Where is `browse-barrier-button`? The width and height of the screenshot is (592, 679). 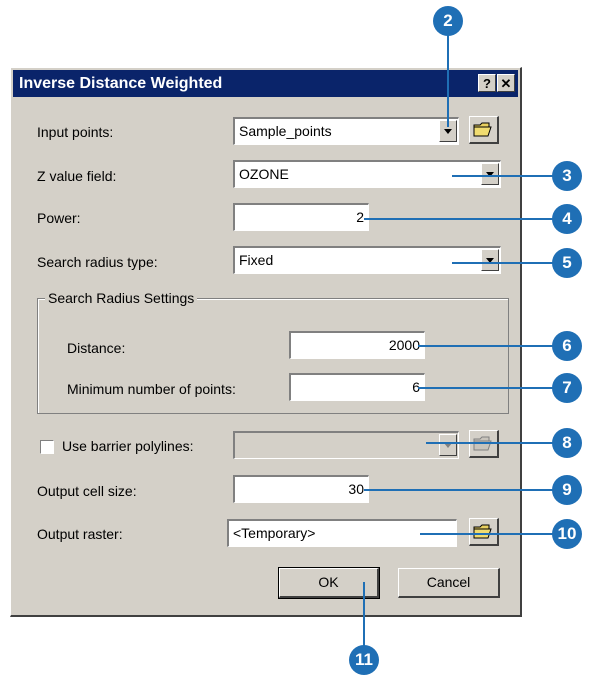
browse-barrier-button is located at coordinates (484, 444).